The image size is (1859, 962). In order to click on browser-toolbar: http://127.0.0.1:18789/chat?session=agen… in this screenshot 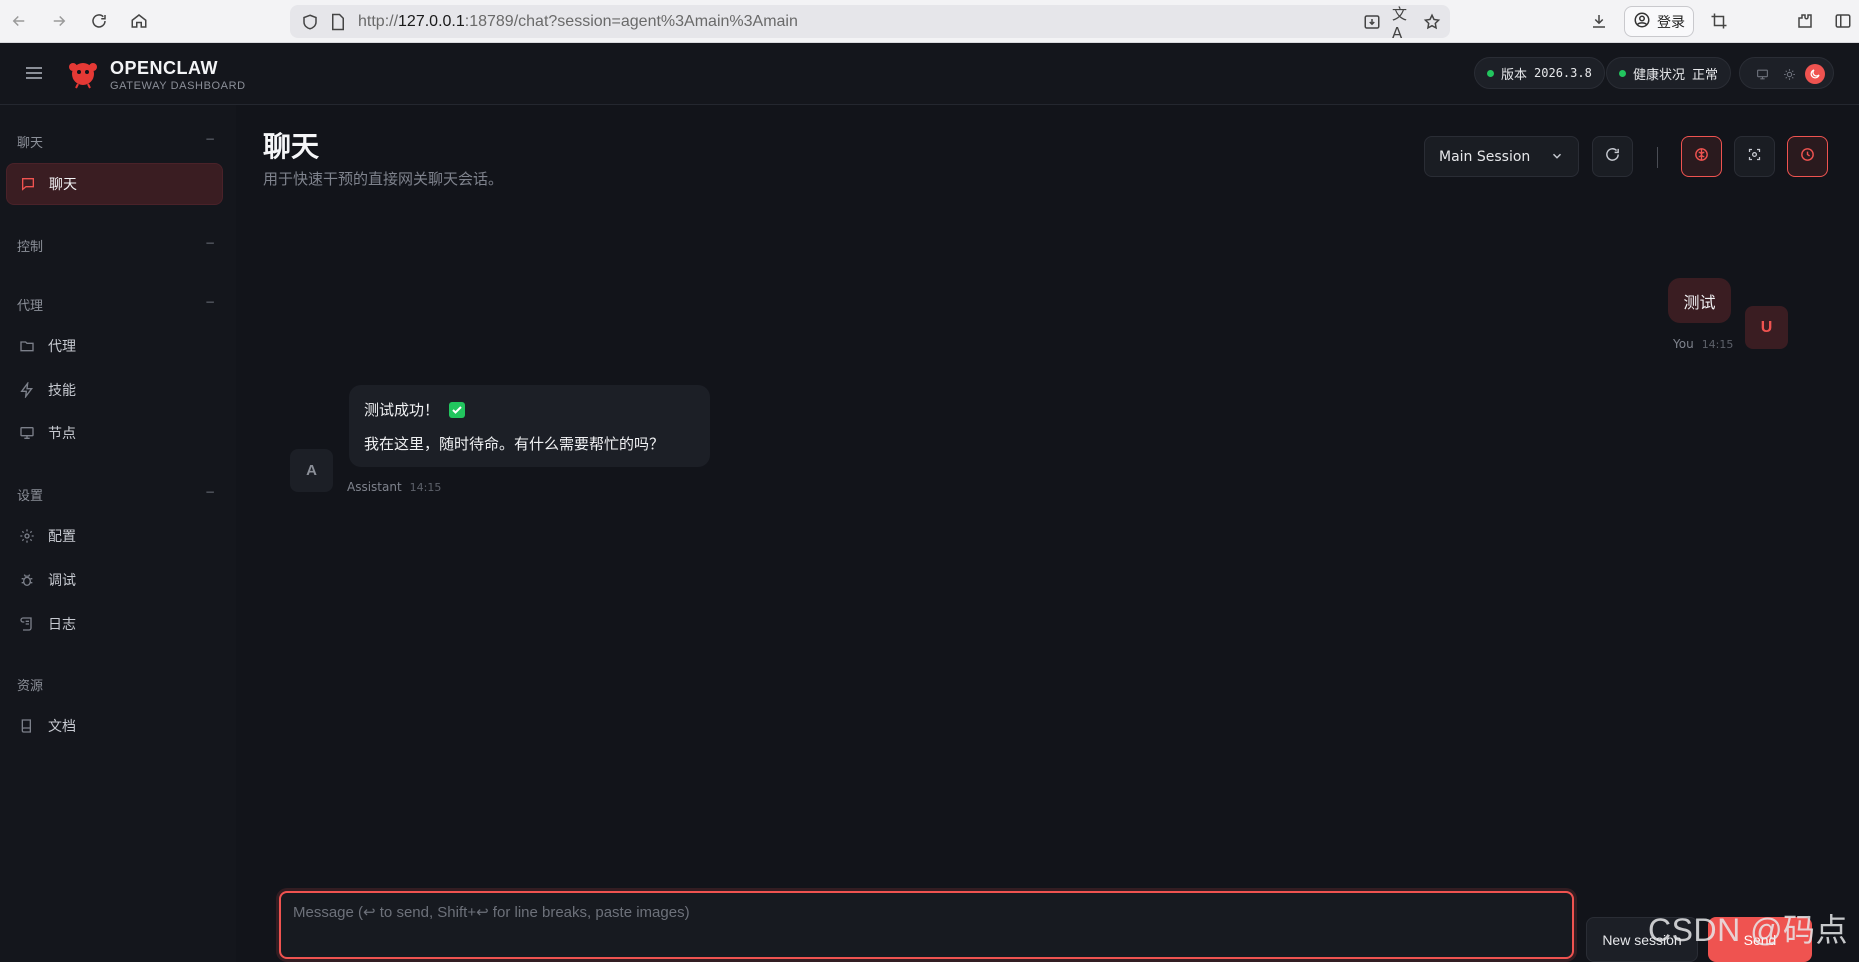, I will do `click(929, 21)`.